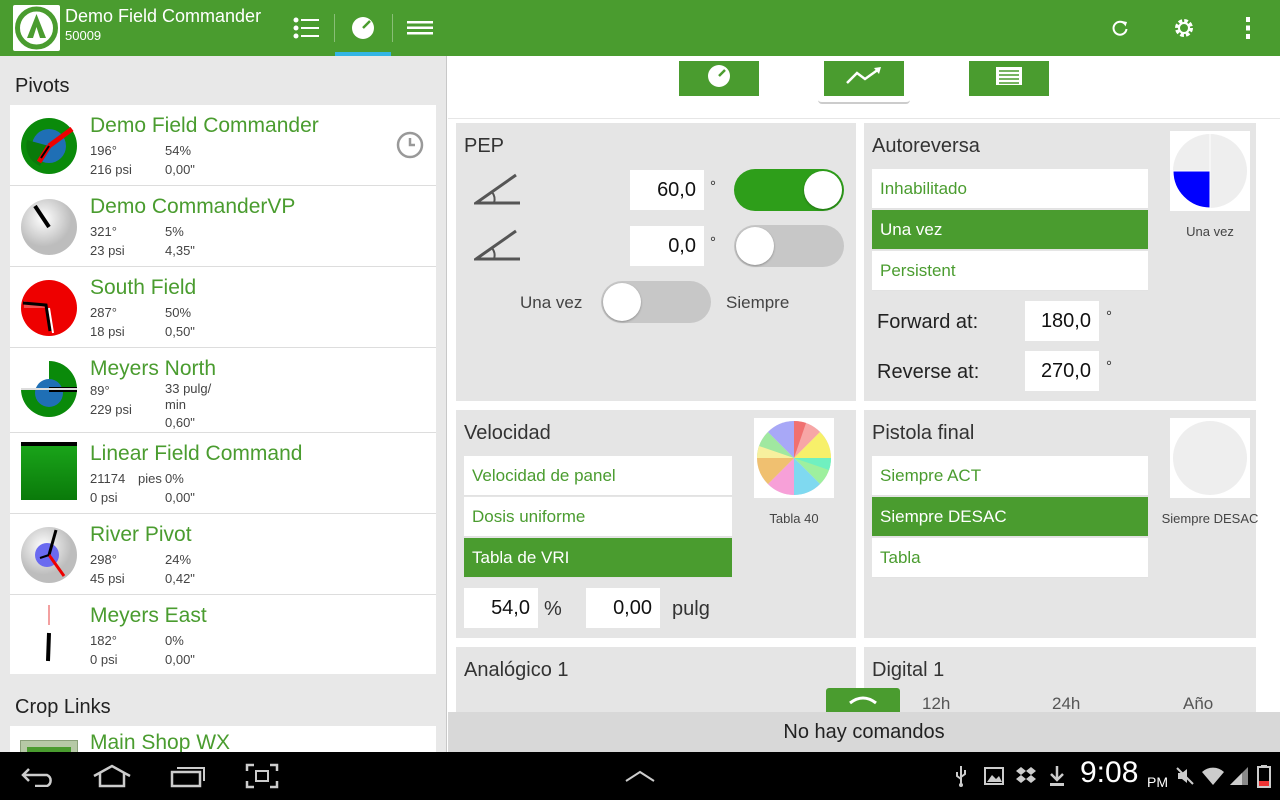 This screenshot has width=1280, height=800. I want to click on table-icon, so click(1009, 78).